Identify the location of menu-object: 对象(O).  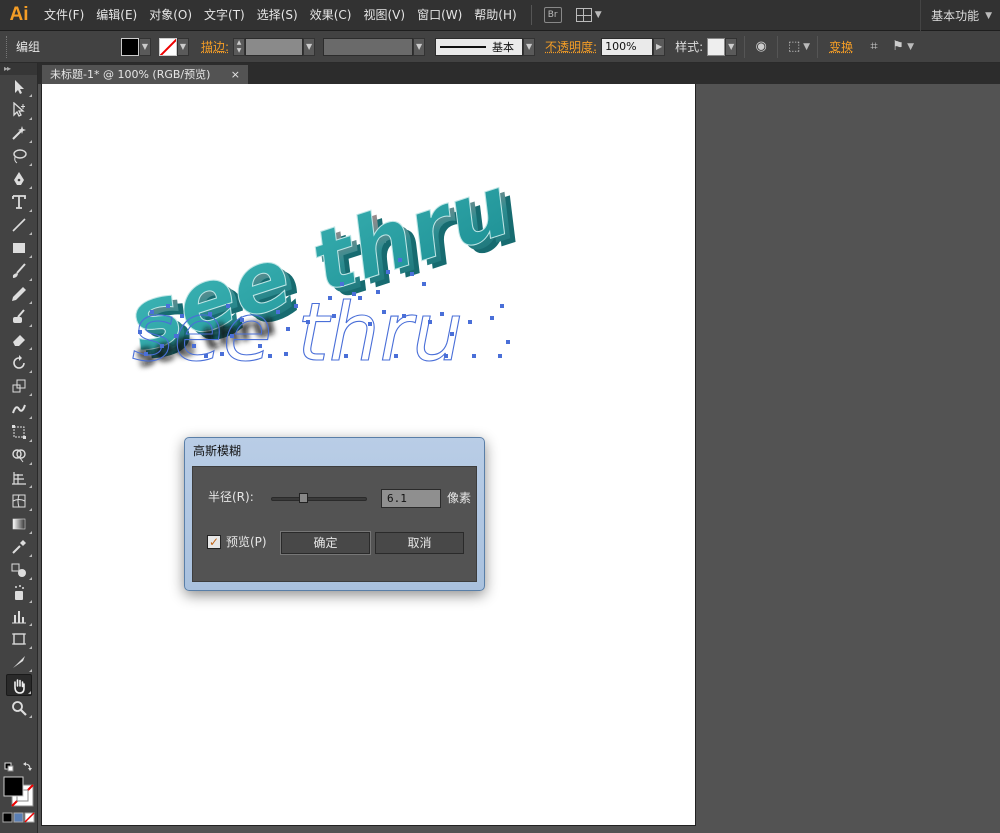
(170, 15).